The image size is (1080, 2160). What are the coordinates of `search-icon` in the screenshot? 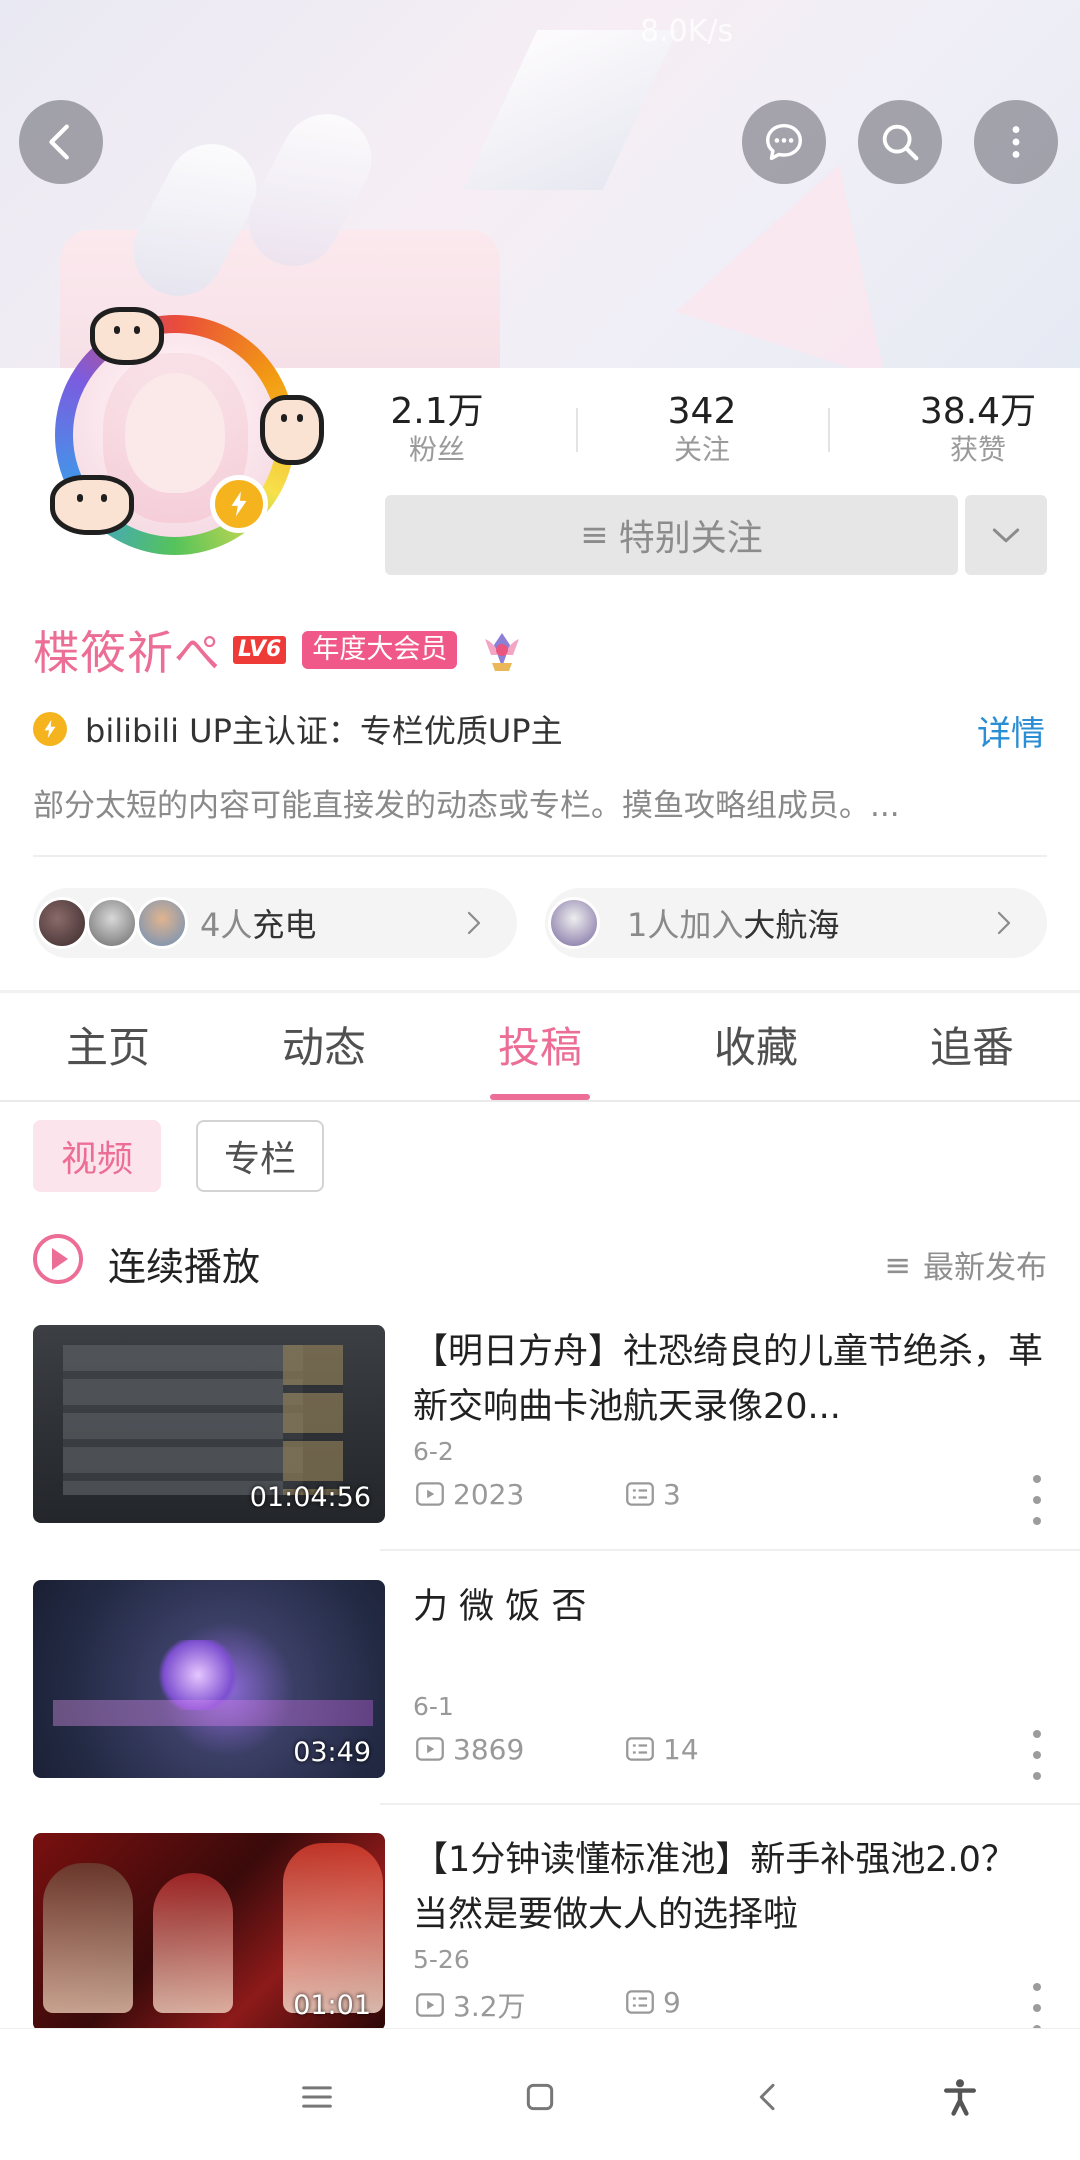 It's located at (900, 142).